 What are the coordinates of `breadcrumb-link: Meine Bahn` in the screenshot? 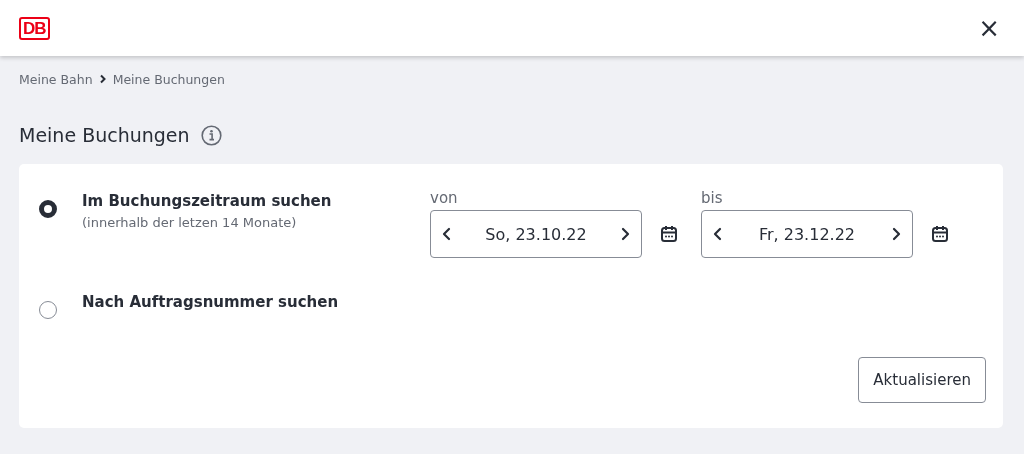 It's located at (56, 79).